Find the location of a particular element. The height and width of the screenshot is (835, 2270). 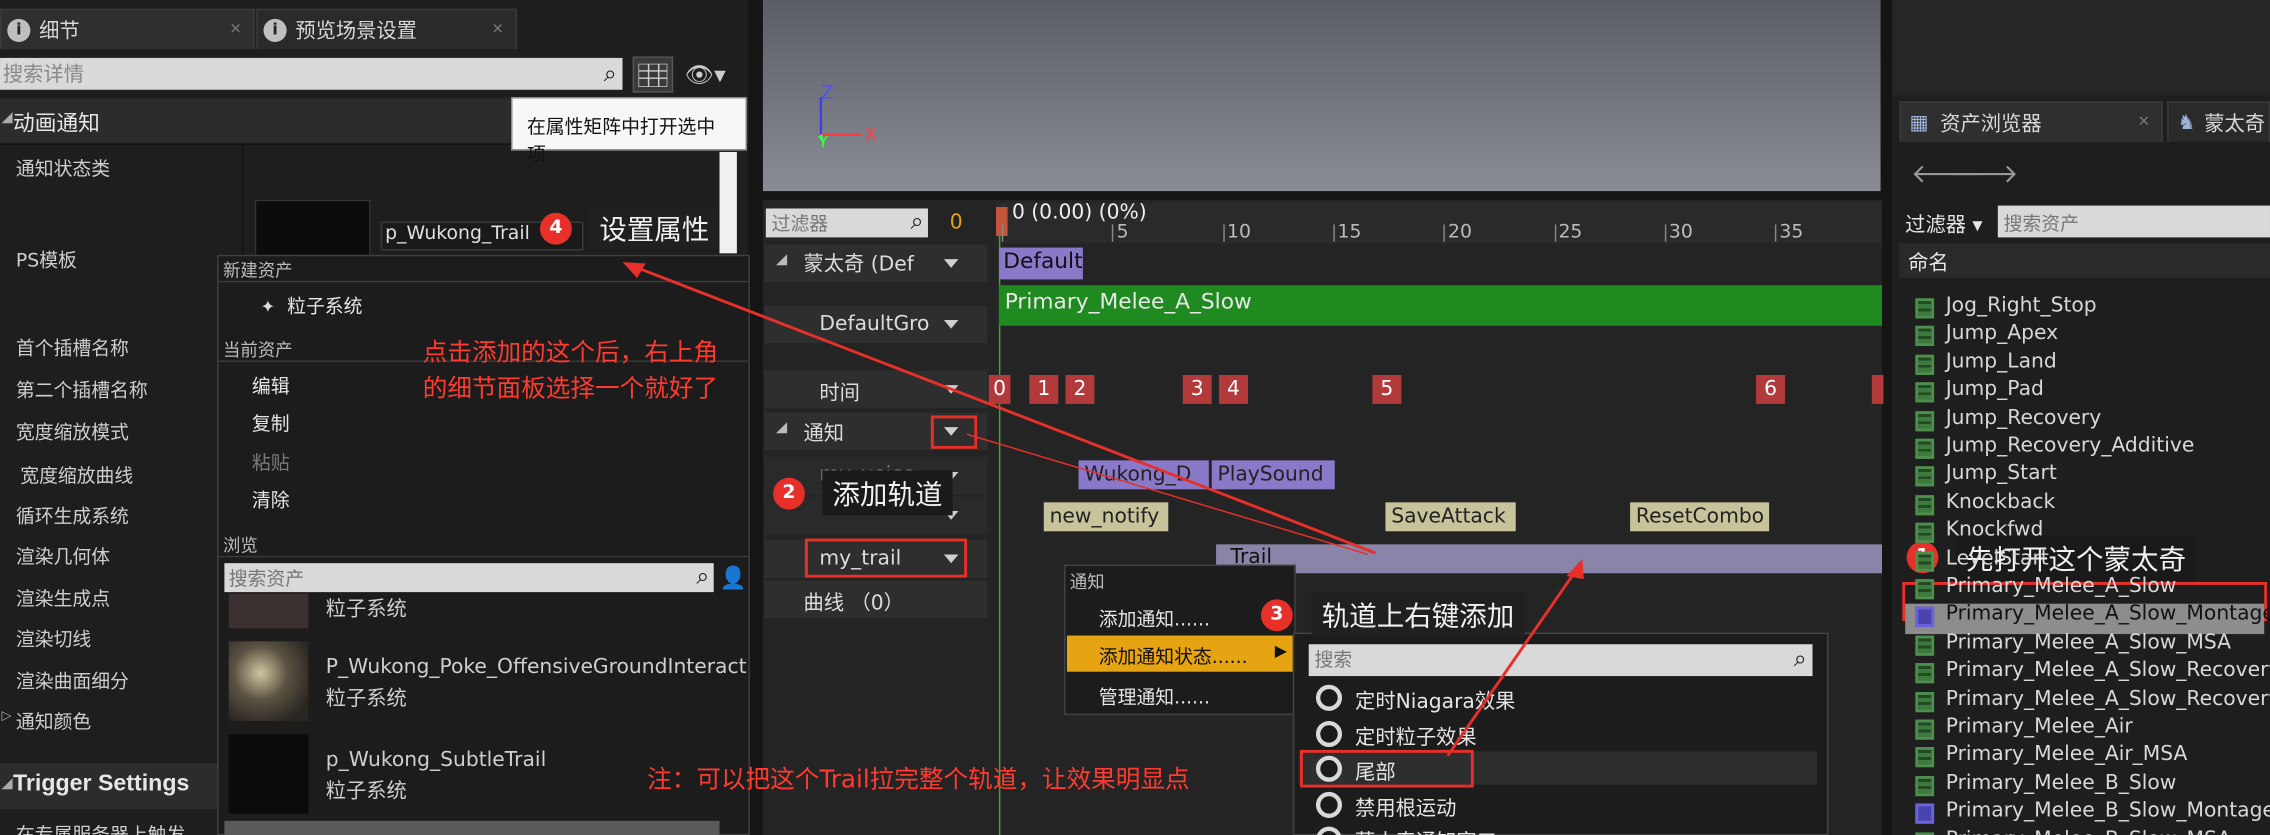

step-badge-4: 4 is located at coordinates (555, 228).